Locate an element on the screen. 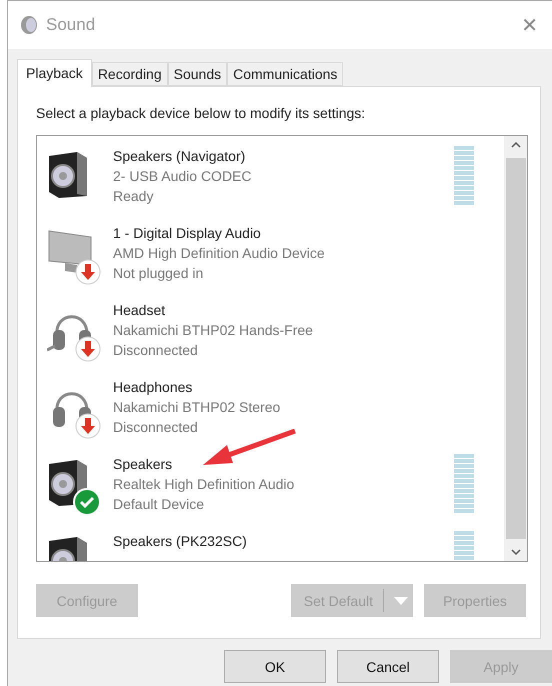 This screenshot has width=552, height=686. device-name: Headphones is located at coordinates (152, 387).